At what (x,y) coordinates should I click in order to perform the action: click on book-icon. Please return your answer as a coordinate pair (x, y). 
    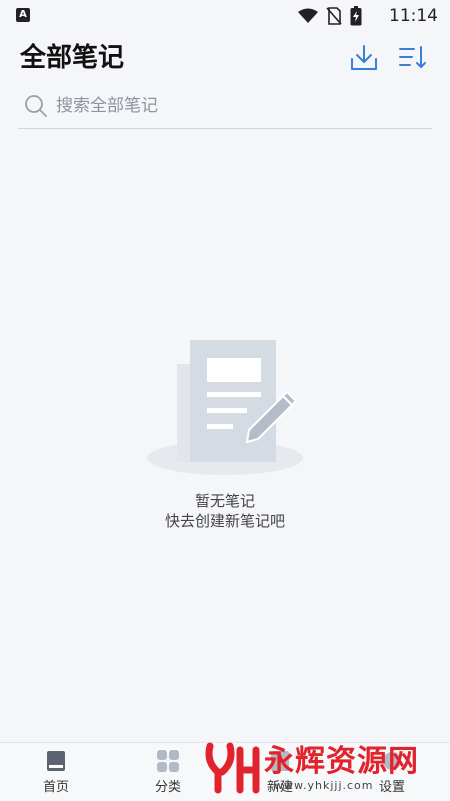
    Looking at the image, I should click on (56, 761).